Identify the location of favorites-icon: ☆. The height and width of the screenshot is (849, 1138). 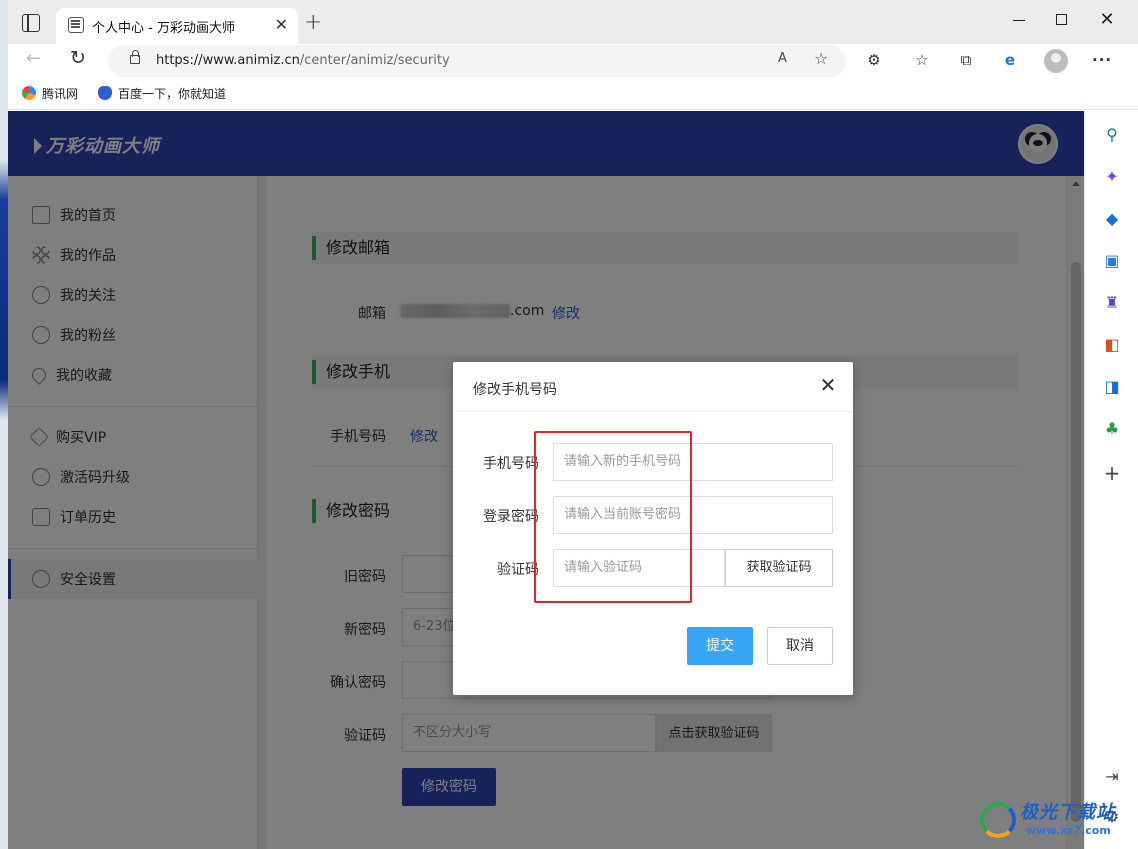
(922, 60).